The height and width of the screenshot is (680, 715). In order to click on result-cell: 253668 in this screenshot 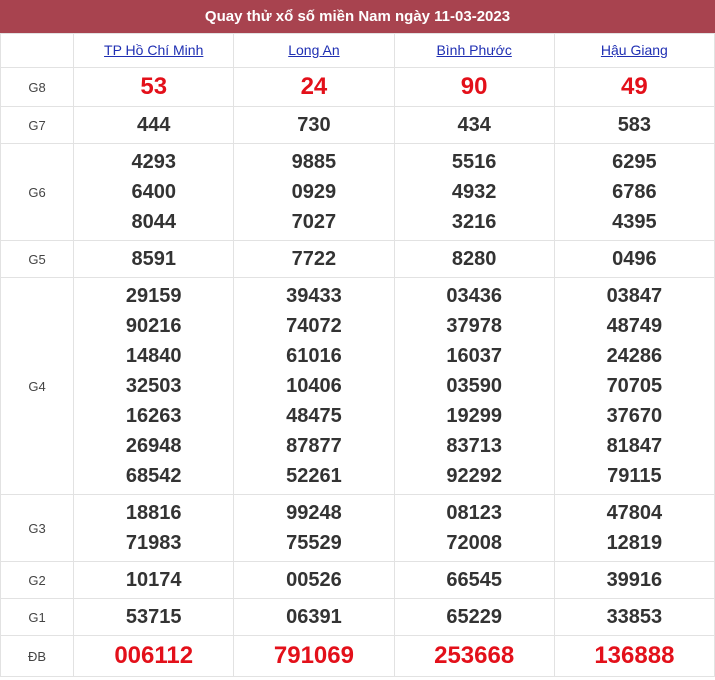, I will do `click(474, 656)`.